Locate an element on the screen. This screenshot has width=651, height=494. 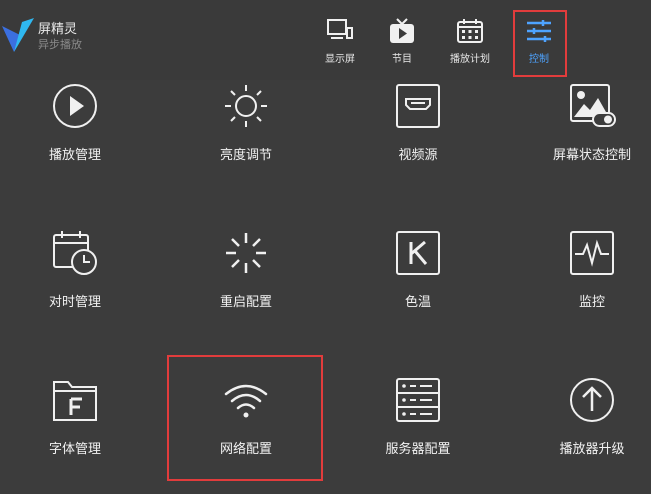
nav-schedule-label: 播放计划 is located at coordinates (470, 59).